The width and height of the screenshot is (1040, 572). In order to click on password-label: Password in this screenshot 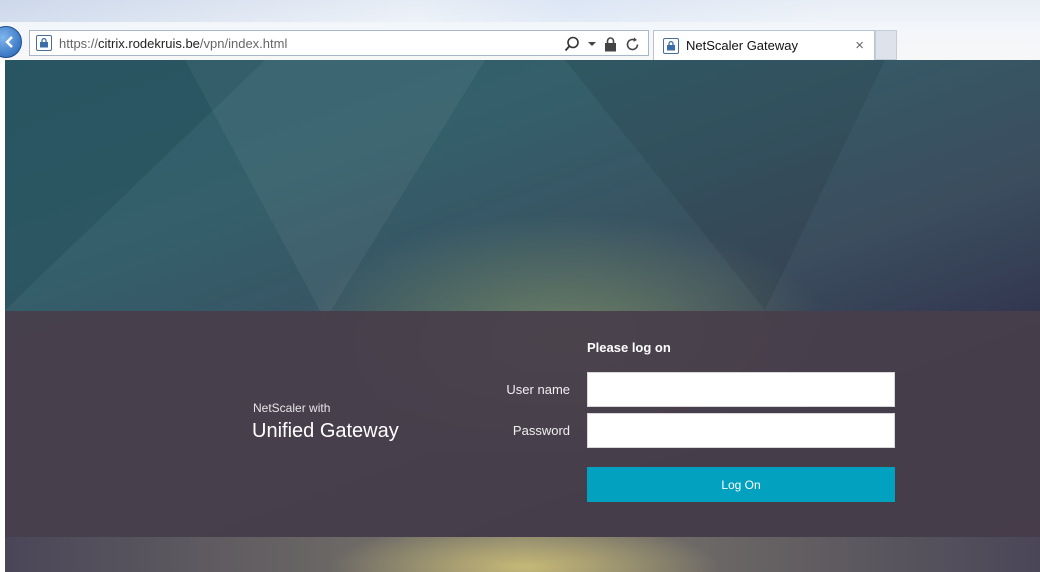, I will do `click(541, 430)`.